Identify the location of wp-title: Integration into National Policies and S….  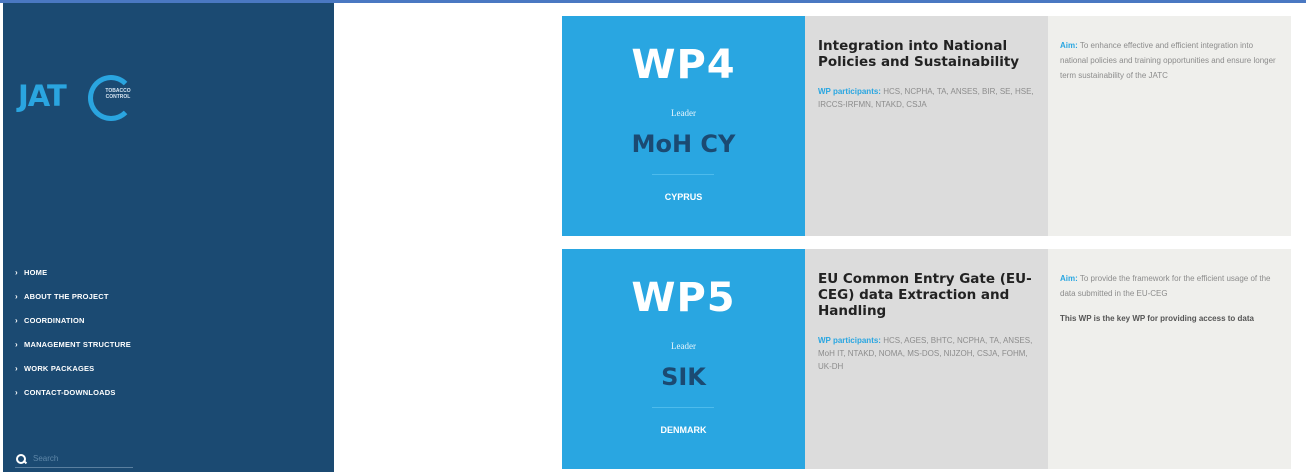
(919, 54).